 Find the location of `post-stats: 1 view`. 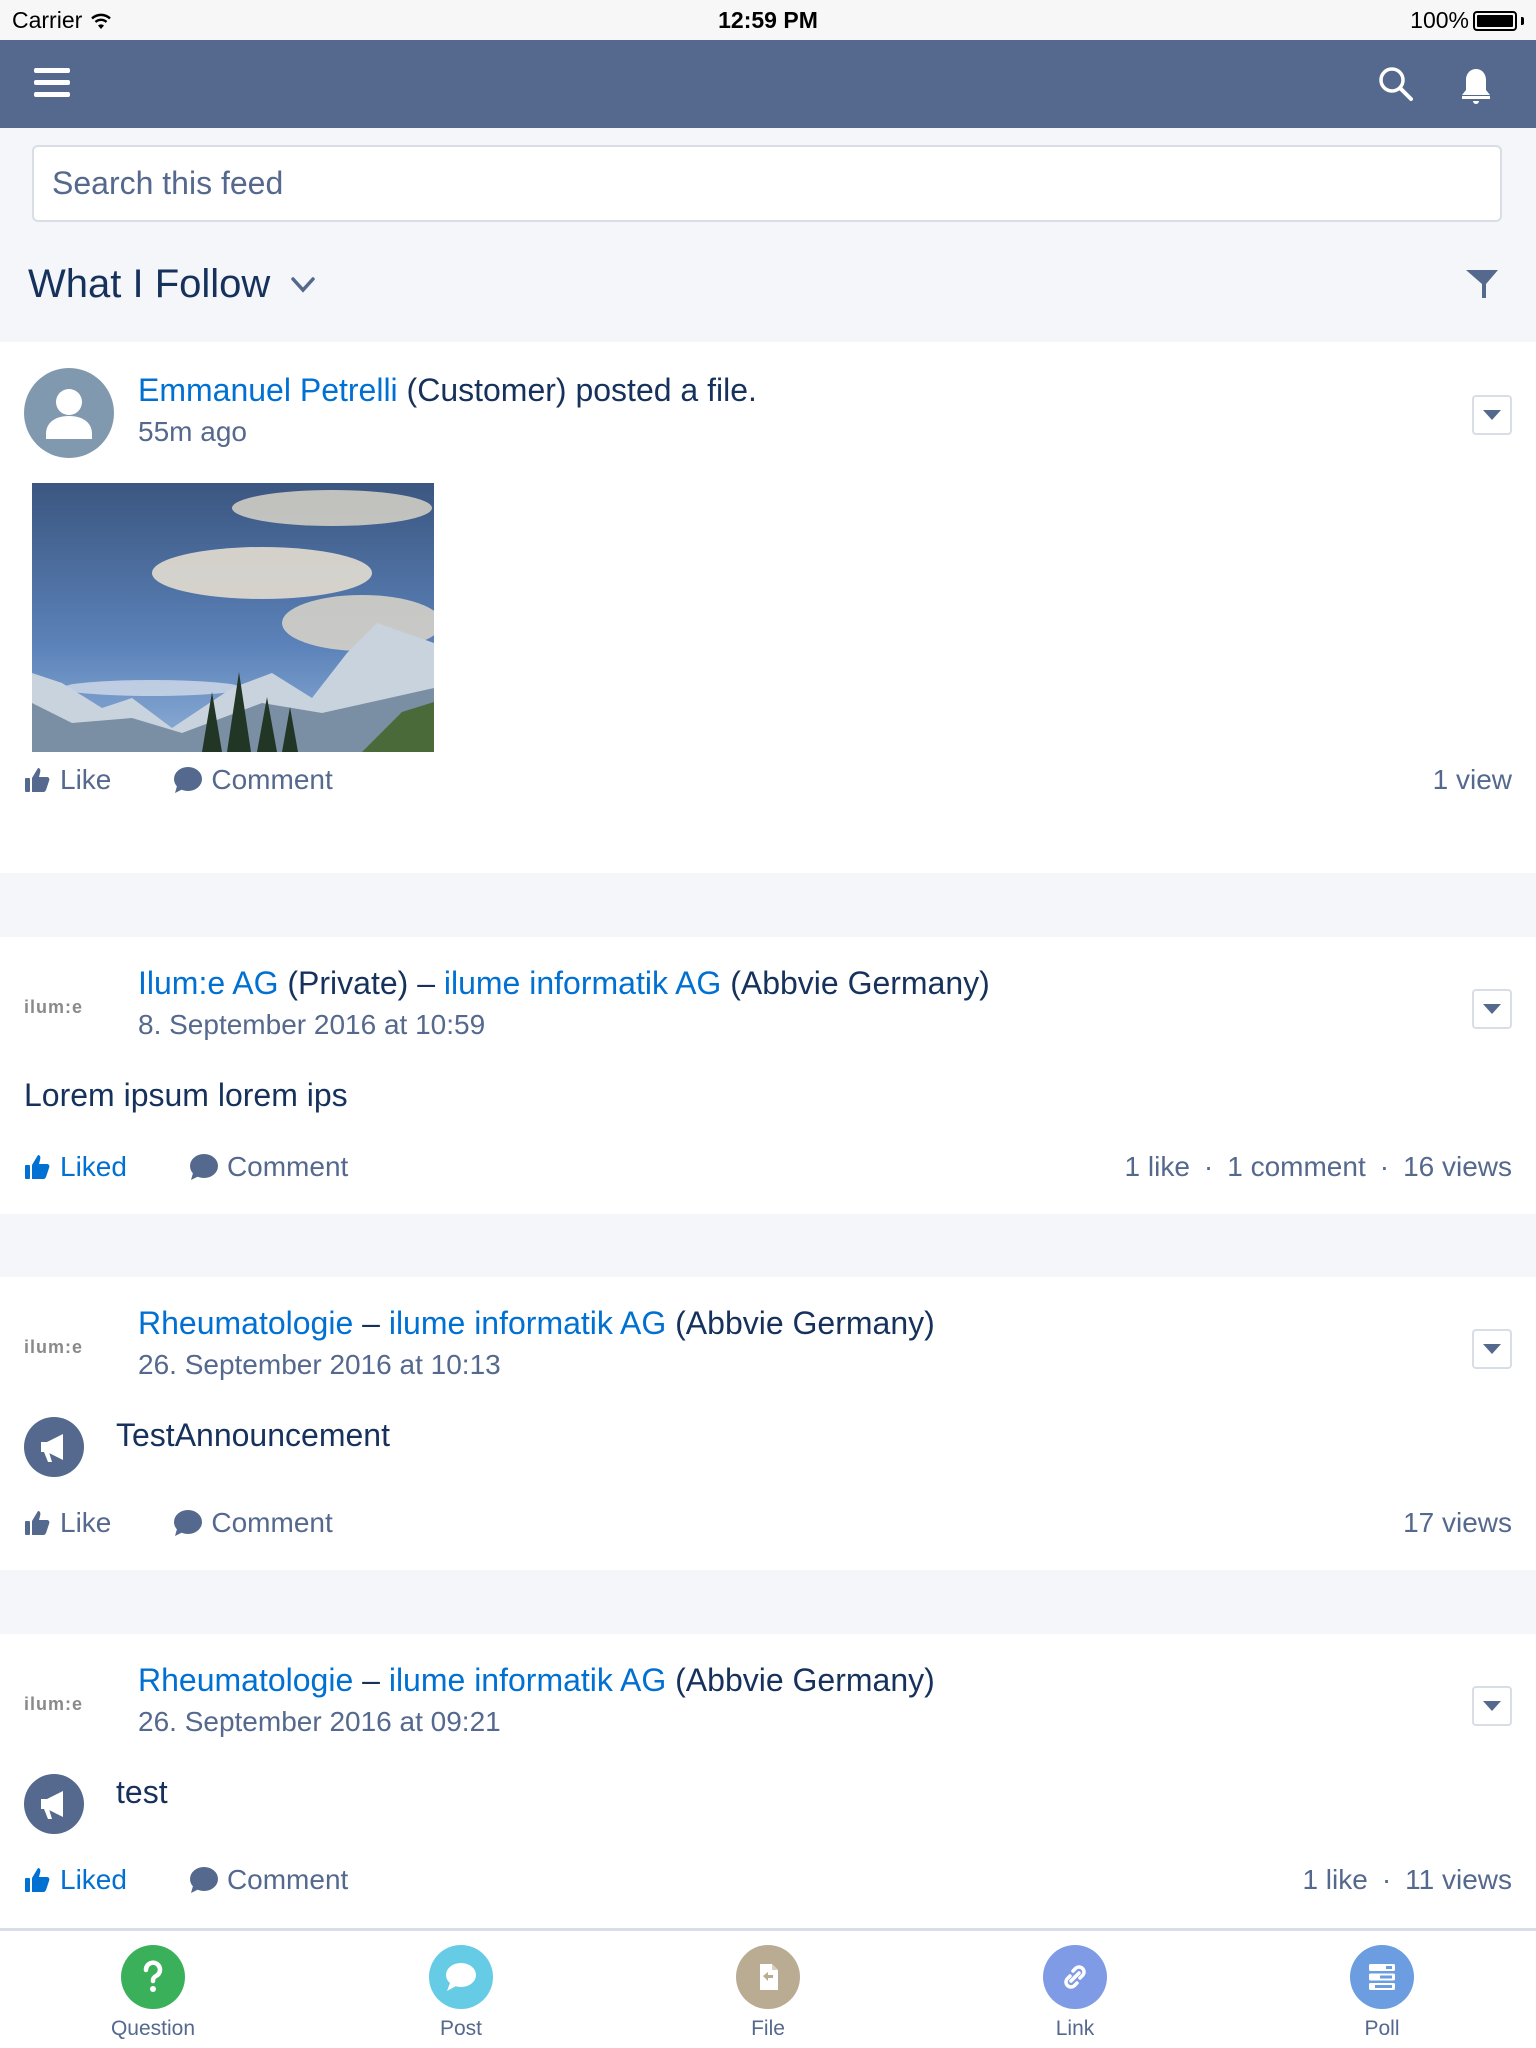

post-stats: 1 view is located at coordinates (1472, 779).